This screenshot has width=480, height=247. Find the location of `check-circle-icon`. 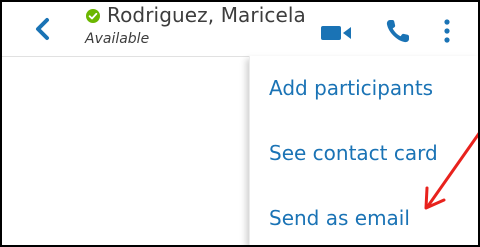

check-circle-icon is located at coordinates (93, 16).